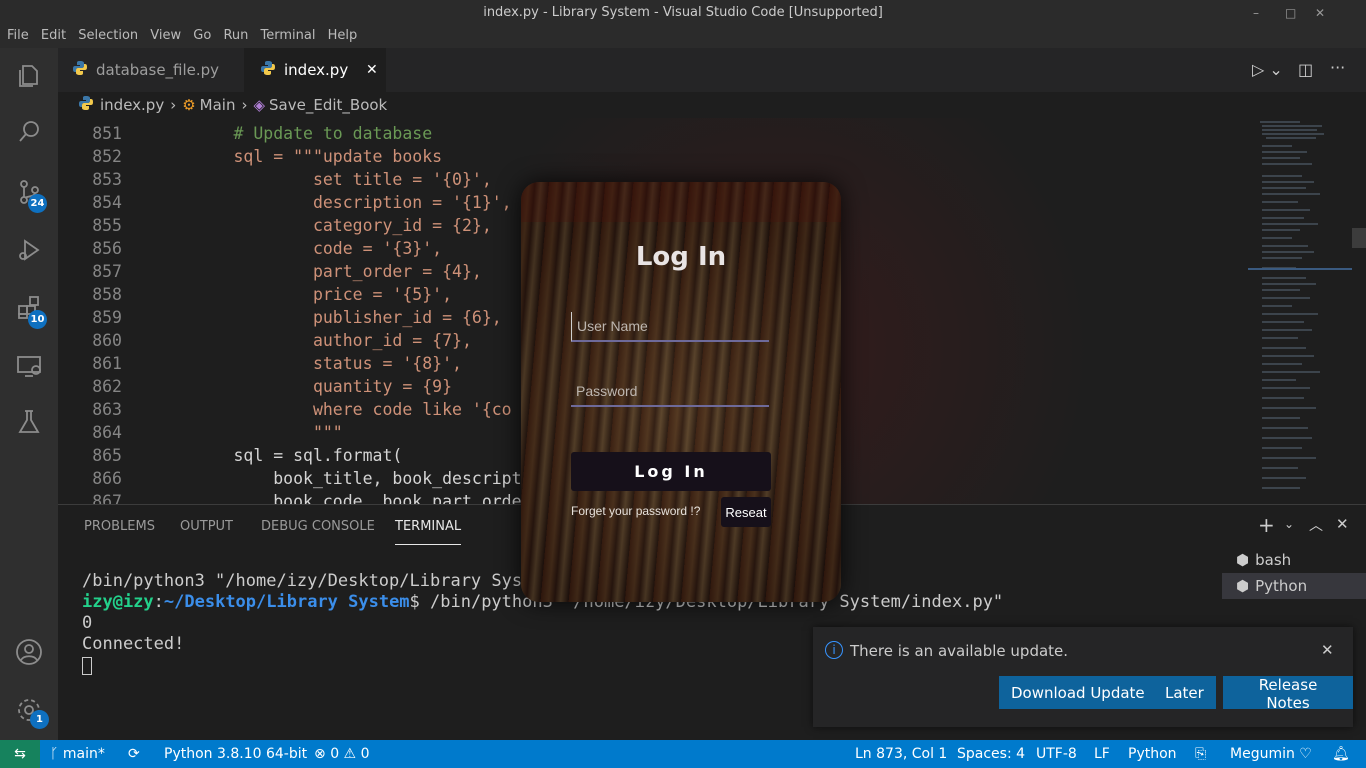 This screenshot has width=1366, height=768. I want to click on breadcrumb-file: index.py, so click(132, 105).